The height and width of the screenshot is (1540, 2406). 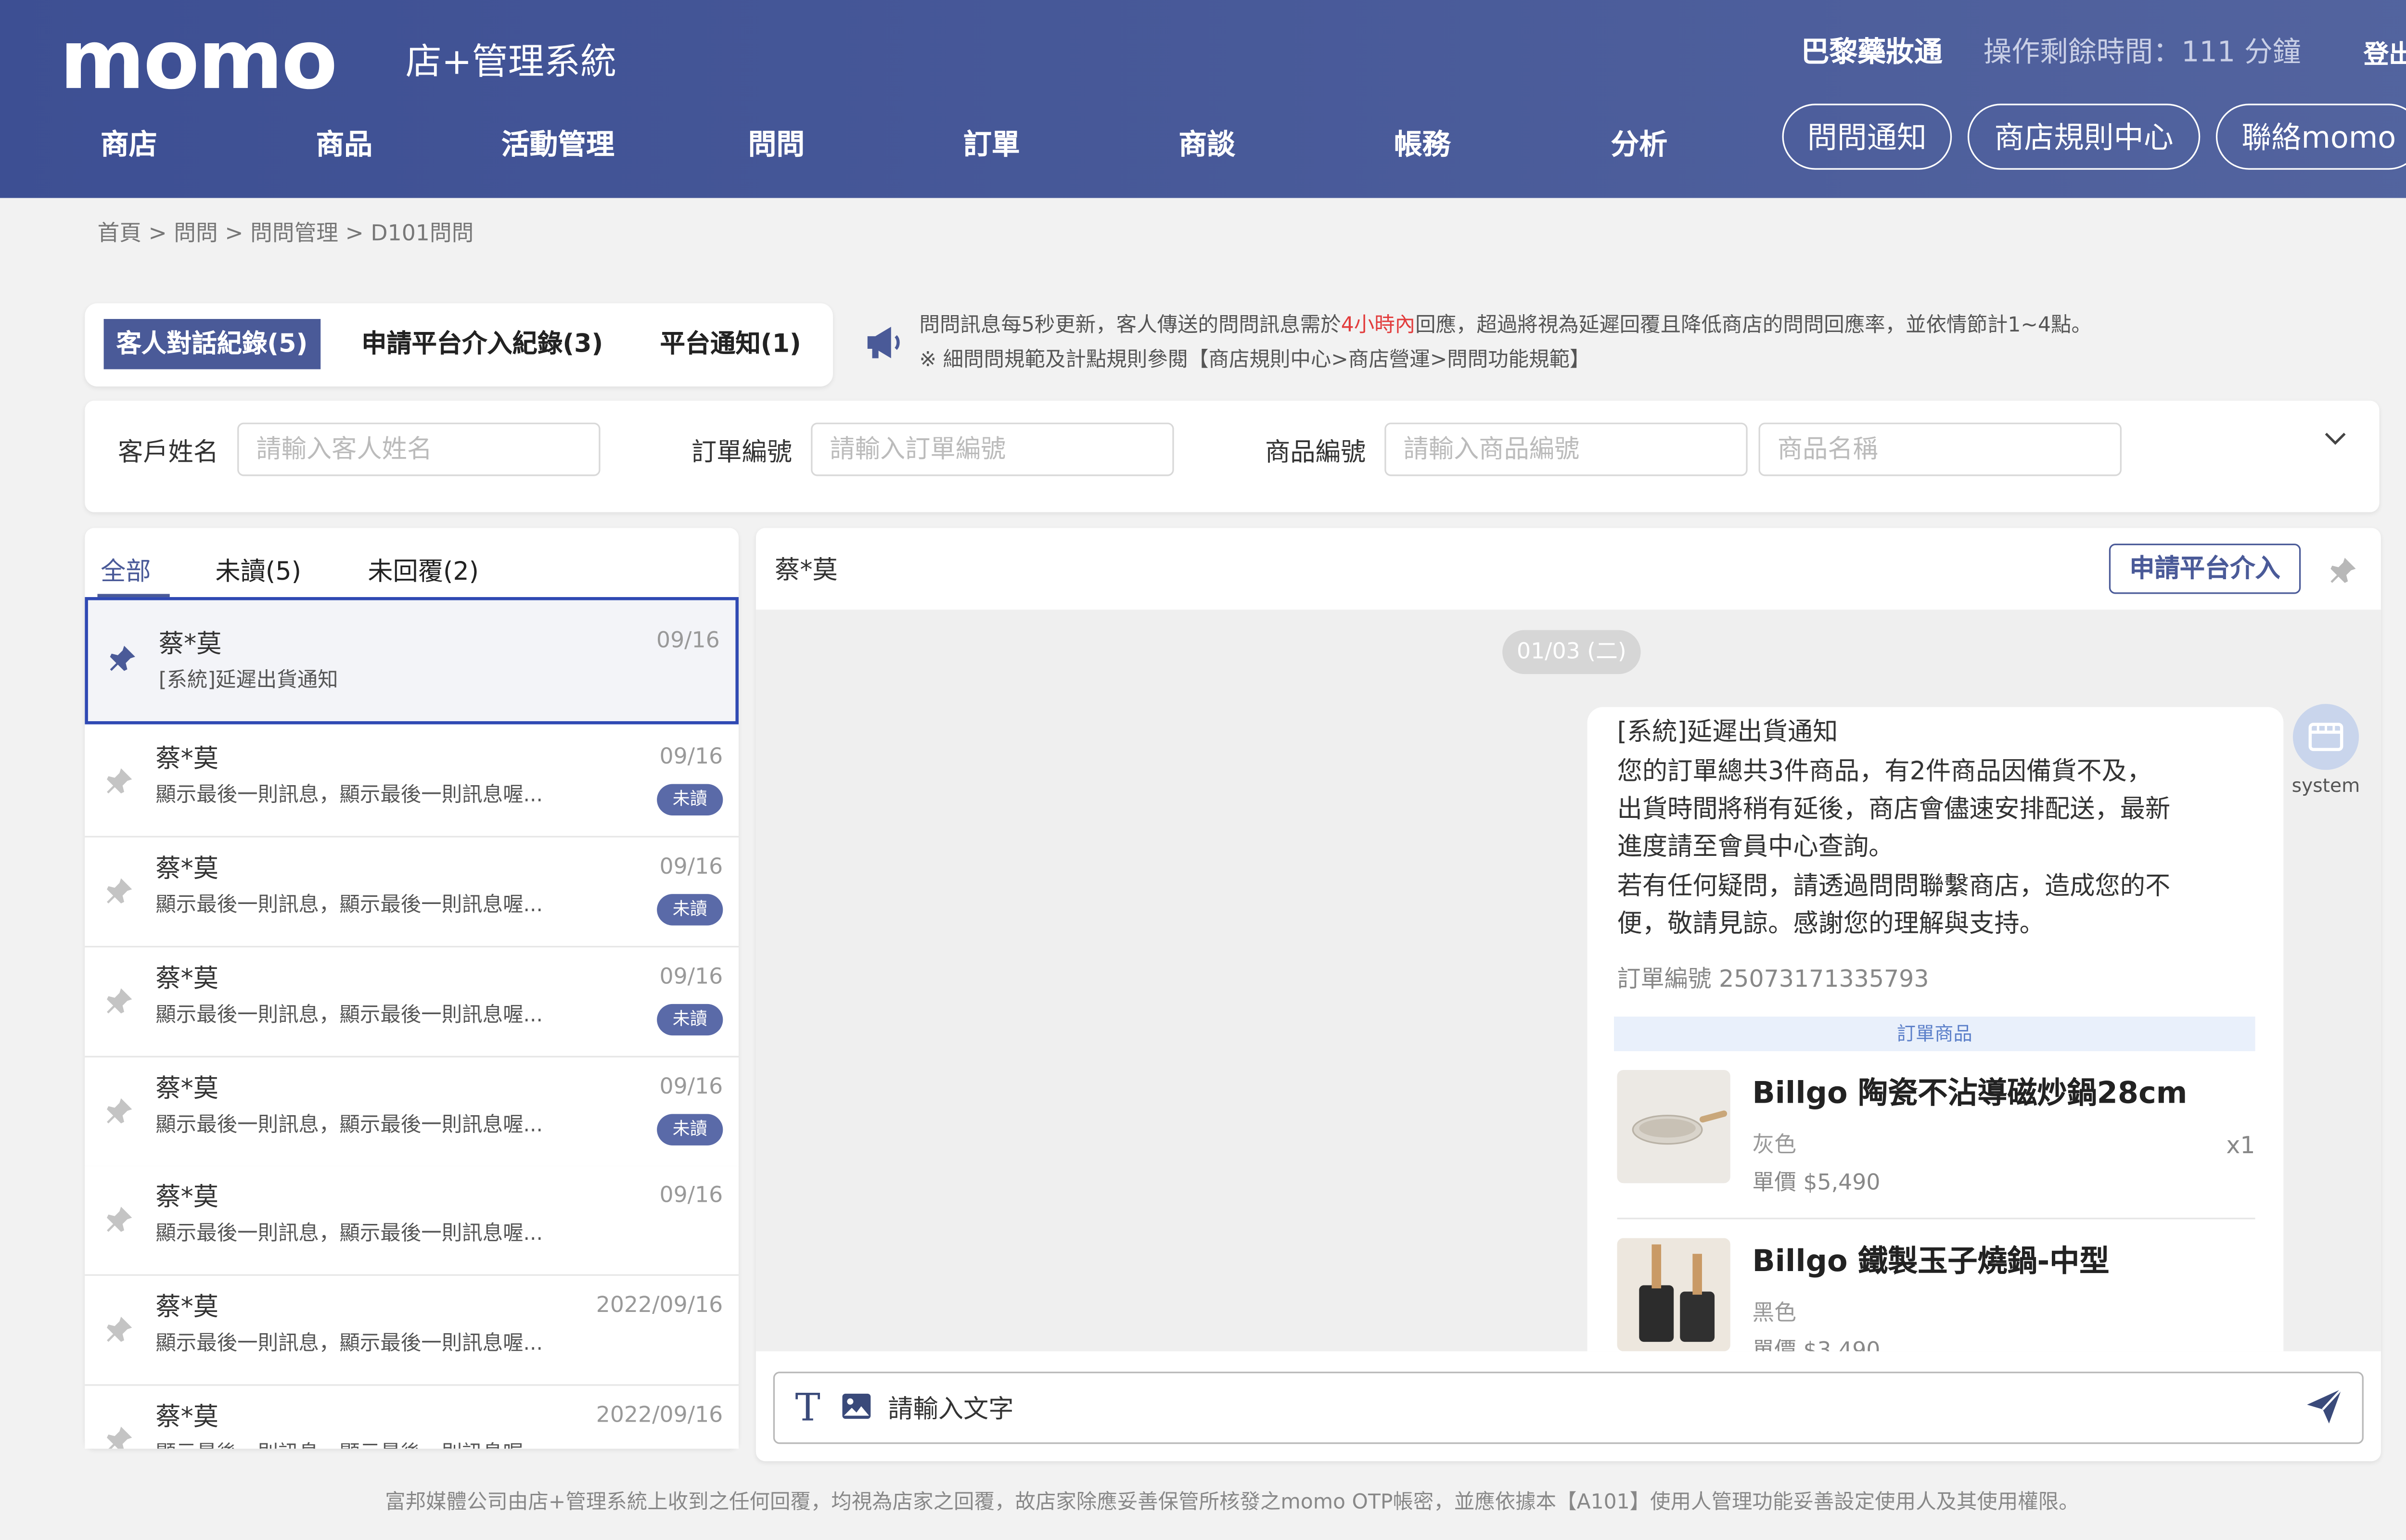 What do you see at coordinates (129, 146) in the screenshot?
I see `nav-store: 商店` at bounding box center [129, 146].